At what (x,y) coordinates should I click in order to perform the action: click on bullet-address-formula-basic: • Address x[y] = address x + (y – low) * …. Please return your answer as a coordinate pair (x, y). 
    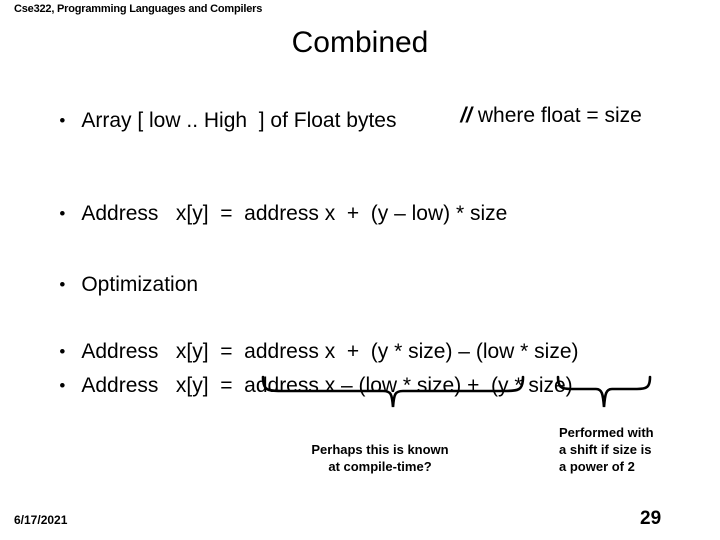
    Looking at the image, I should click on (271, 213).